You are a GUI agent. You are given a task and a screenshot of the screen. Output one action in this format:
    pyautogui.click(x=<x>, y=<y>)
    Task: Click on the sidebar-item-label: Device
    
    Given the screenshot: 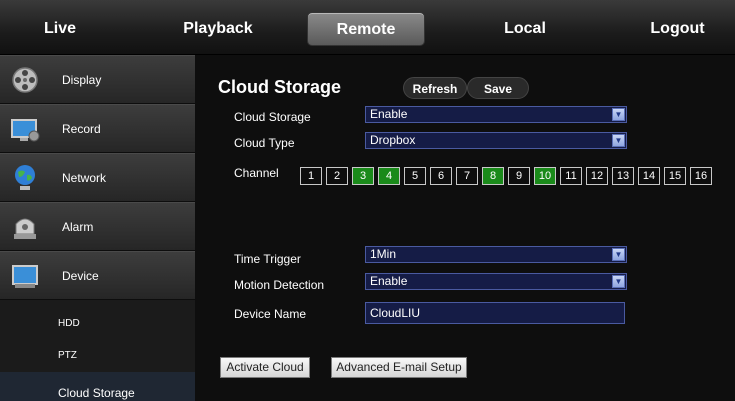 What is the action you would take?
    pyautogui.click(x=80, y=275)
    